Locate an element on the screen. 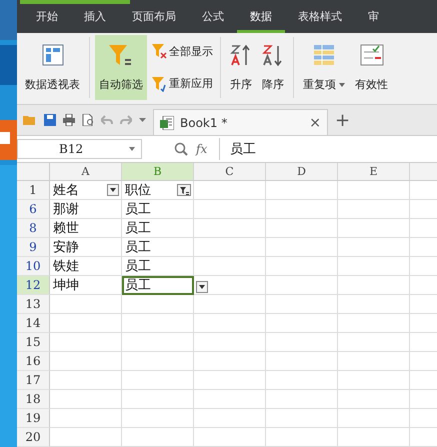 This screenshot has width=437, height=447. filter-icon is located at coordinates (121, 54).